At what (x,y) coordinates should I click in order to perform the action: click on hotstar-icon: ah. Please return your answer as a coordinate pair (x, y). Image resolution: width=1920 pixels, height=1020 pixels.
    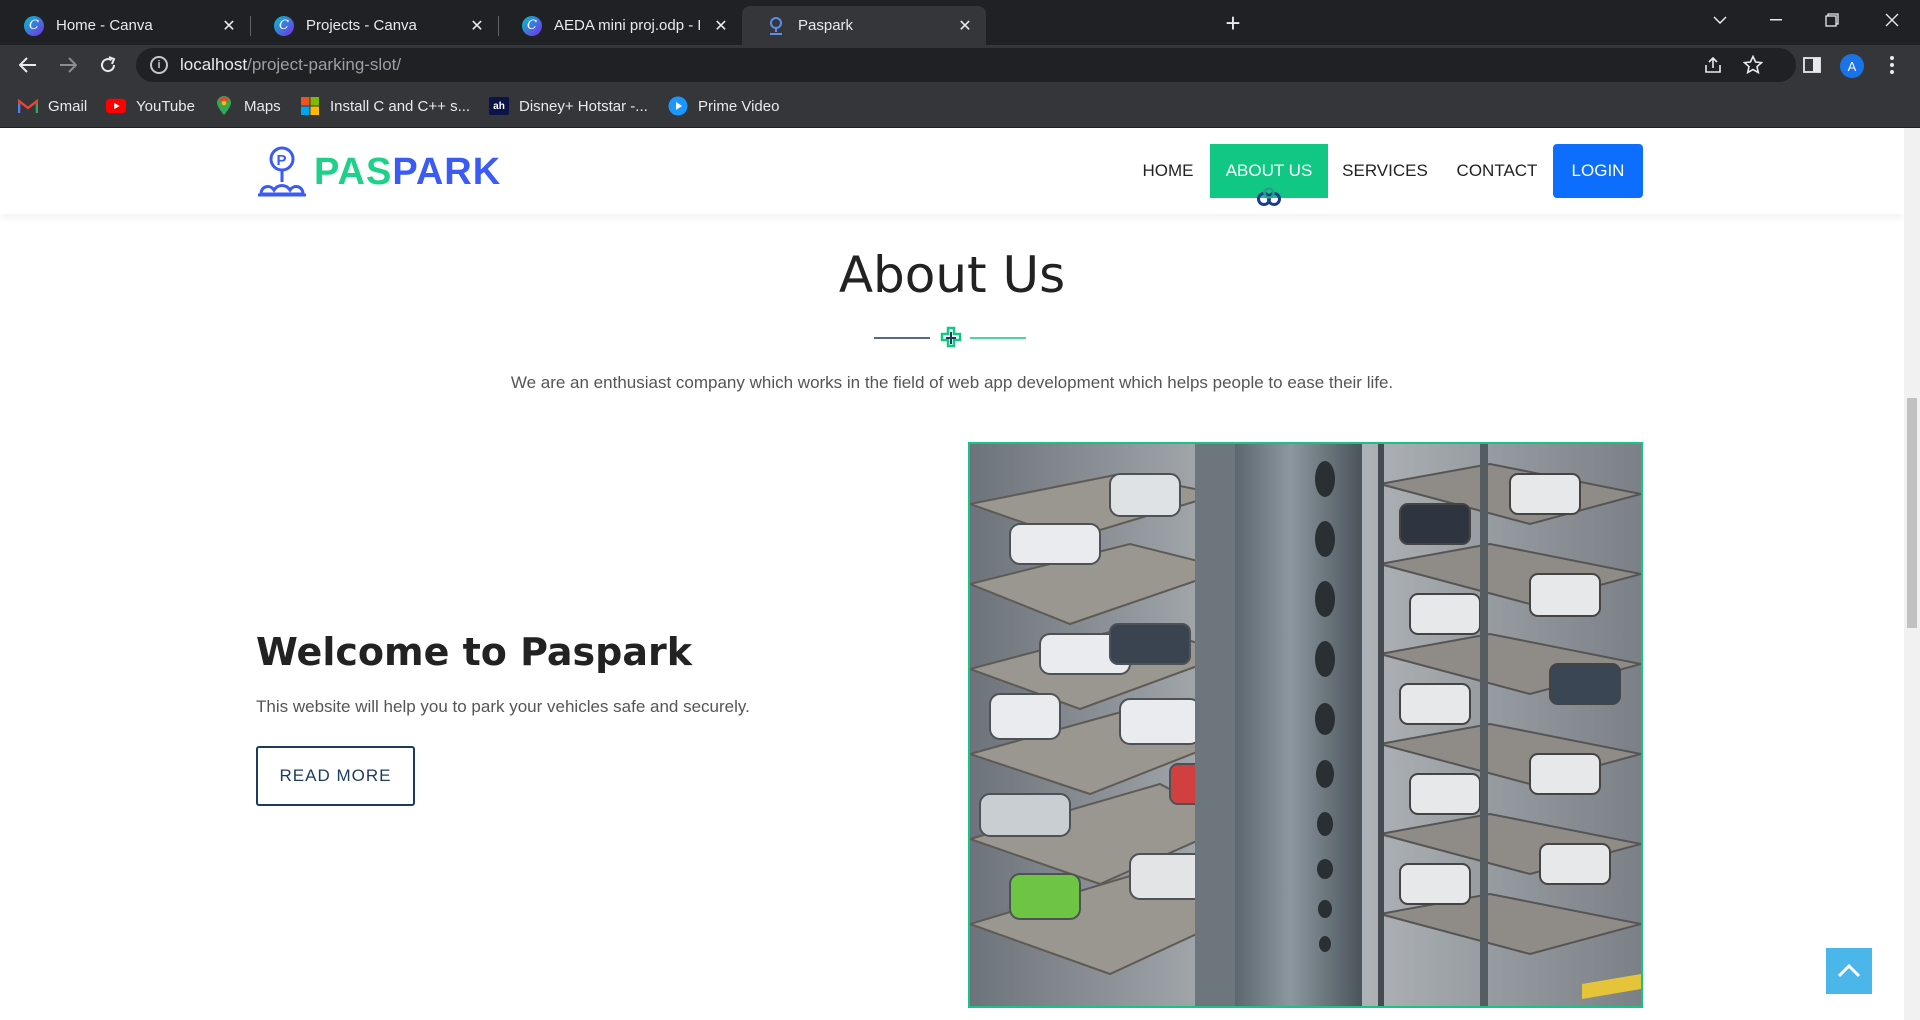
    Looking at the image, I should click on (499, 106).